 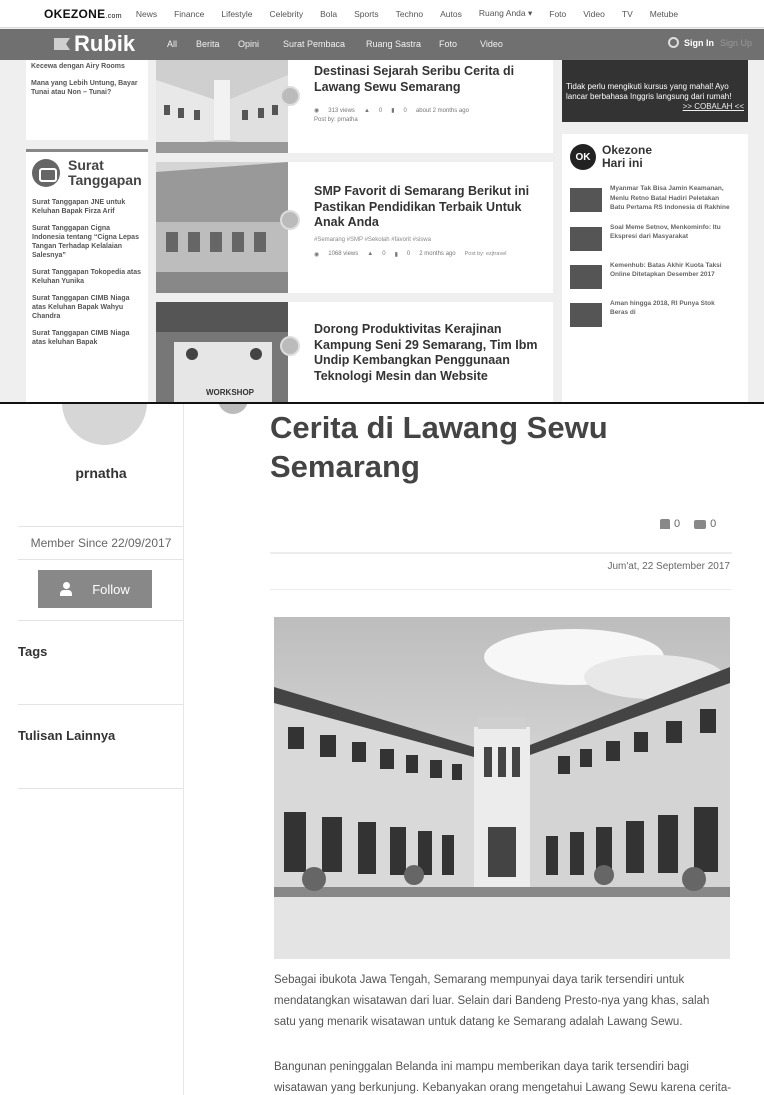 I want to click on nav-tv: TV, so click(x=627, y=14).